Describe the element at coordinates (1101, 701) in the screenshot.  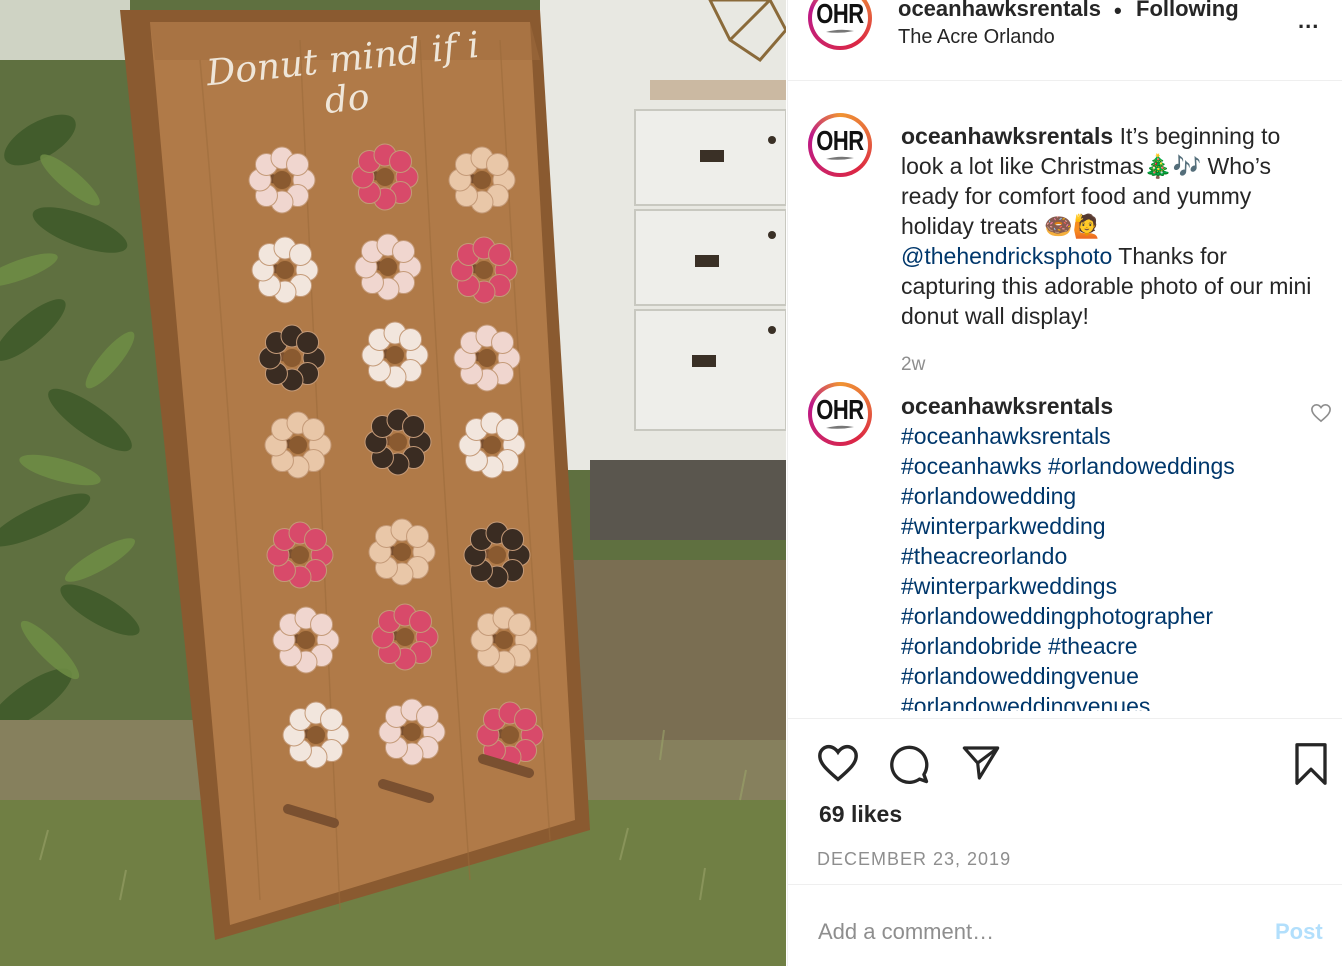
I see `hashtag-line: #orlandoweddingvenues` at that location.